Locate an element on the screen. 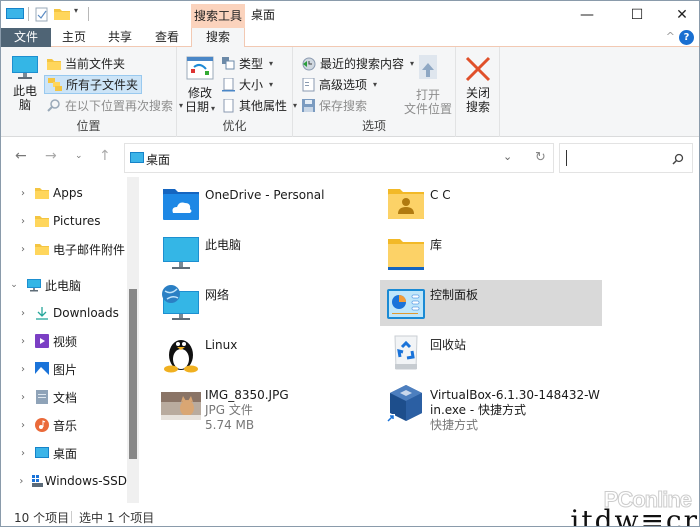 Image resolution: width=700 pixels, height=527 pixels. recent-searches-button: 最近的搜索内容 ▾ is located at coordinates (358, 63).